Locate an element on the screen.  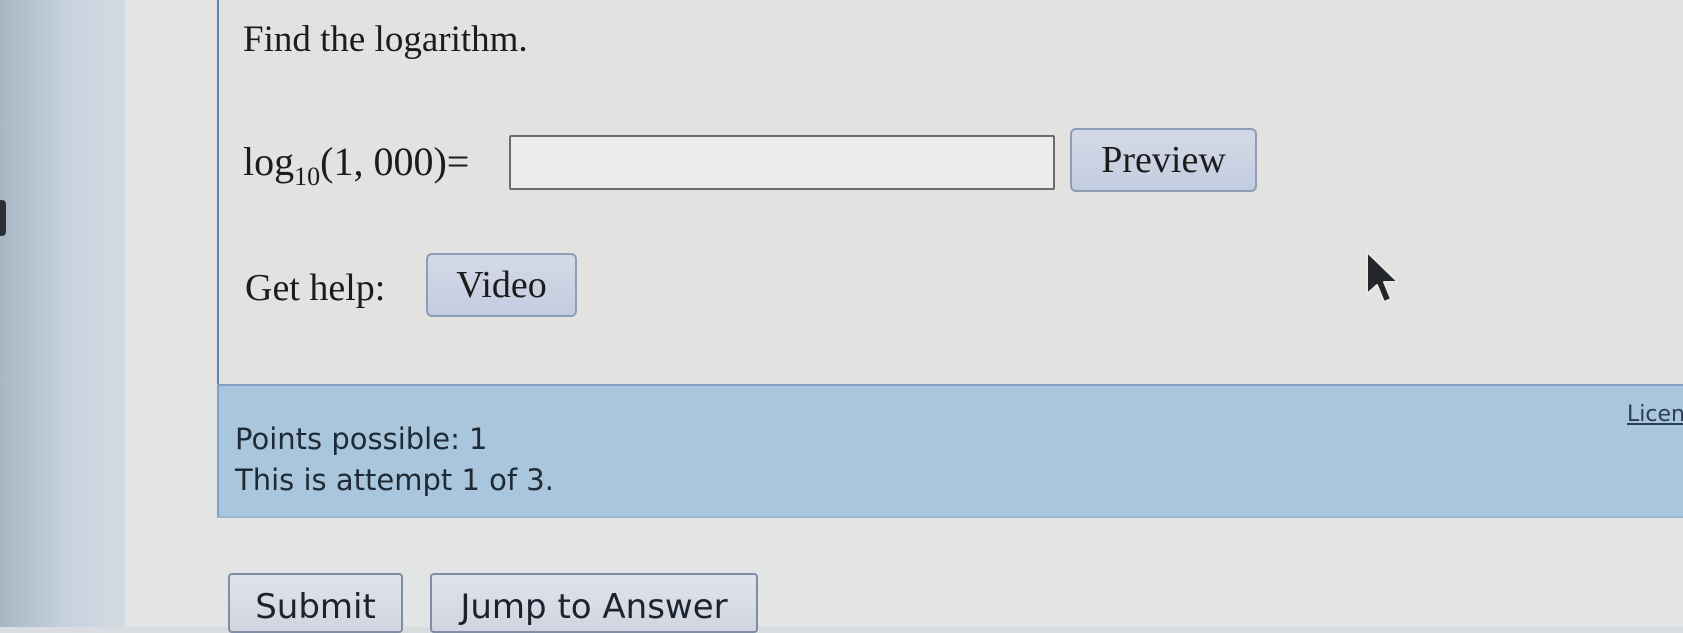
left-margin-strip is located at coordinates (62, 313).